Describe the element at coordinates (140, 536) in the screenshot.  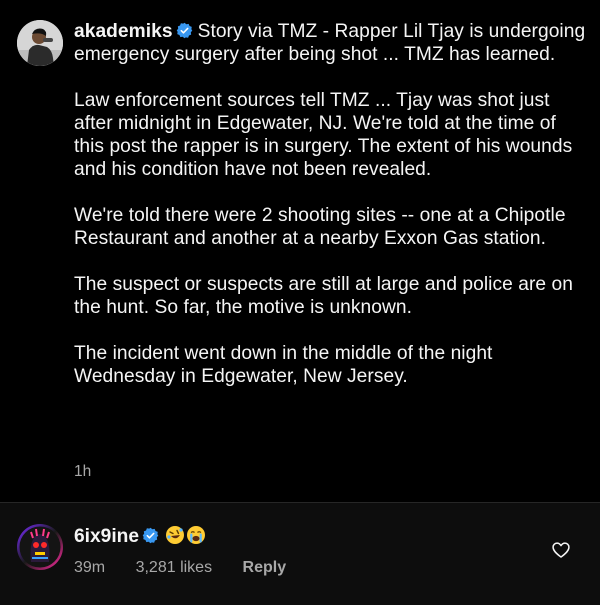
I see `comment-content: 6ix9ine` at that location.